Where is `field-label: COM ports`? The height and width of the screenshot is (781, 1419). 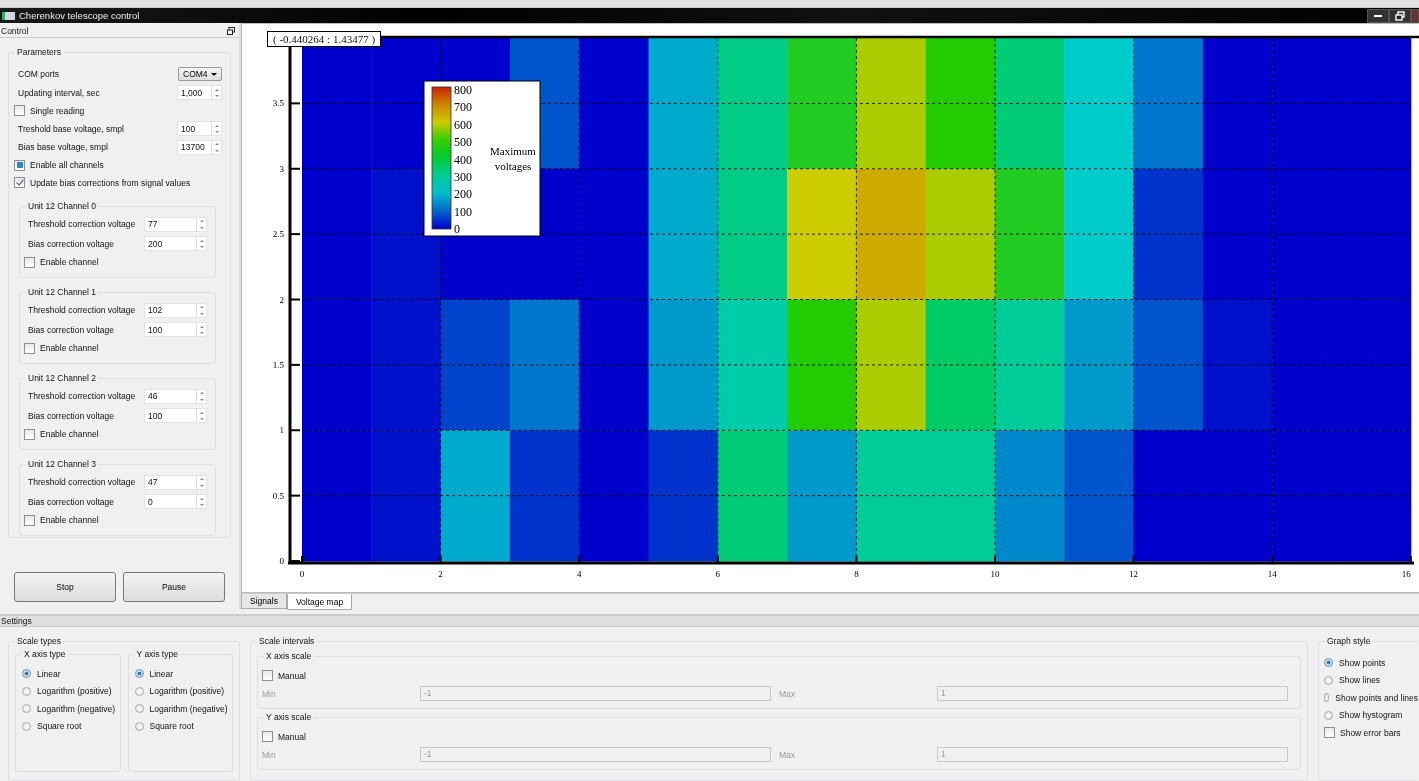 field-label: COM ports is located at coordinates (39, 74).